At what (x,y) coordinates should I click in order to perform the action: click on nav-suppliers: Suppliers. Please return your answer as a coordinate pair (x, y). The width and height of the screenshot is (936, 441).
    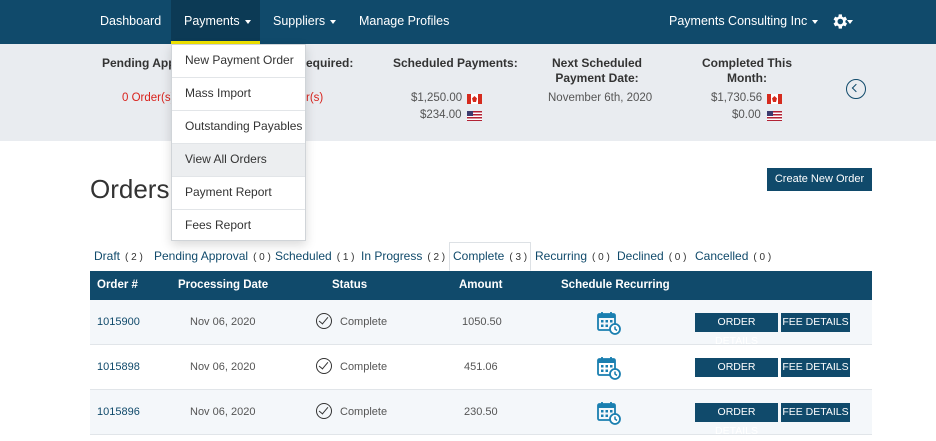
    Looking at the image, I should click on (305, 22).